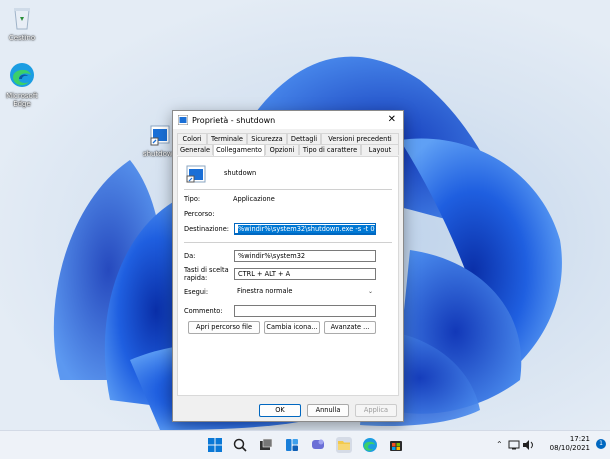  What do you see at coordinates (22, 38) in the screenshot?
I see `desktop-icon-label: Cestino` at bounding box center [22, 38].